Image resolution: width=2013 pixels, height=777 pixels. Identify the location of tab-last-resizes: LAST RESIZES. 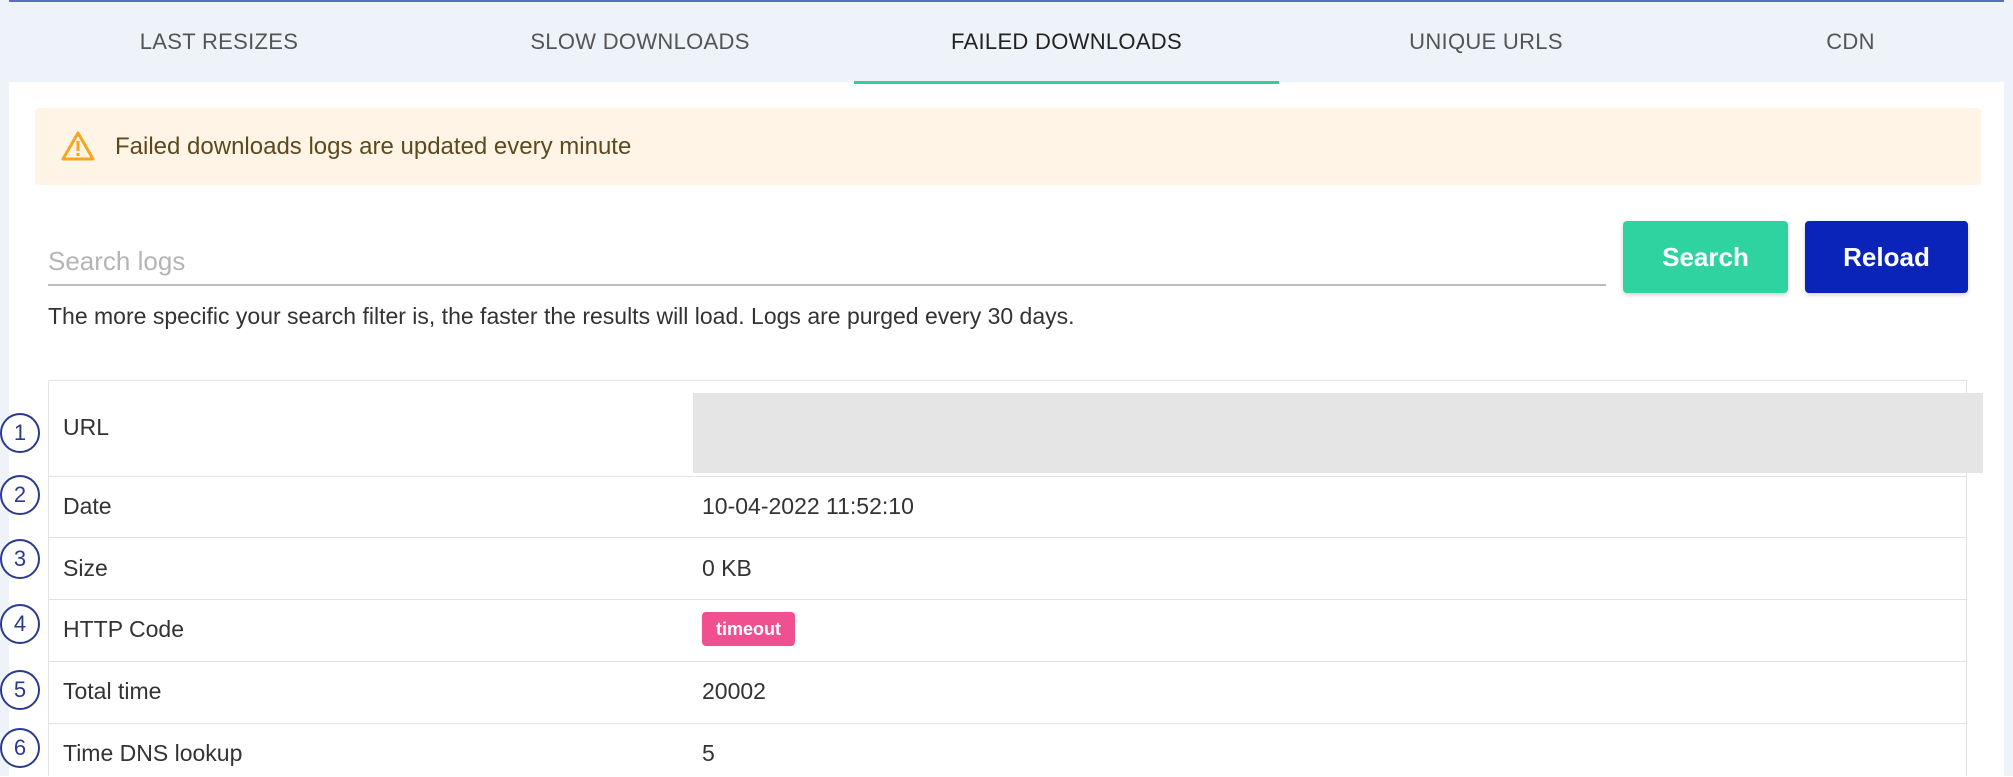
(219, 42).